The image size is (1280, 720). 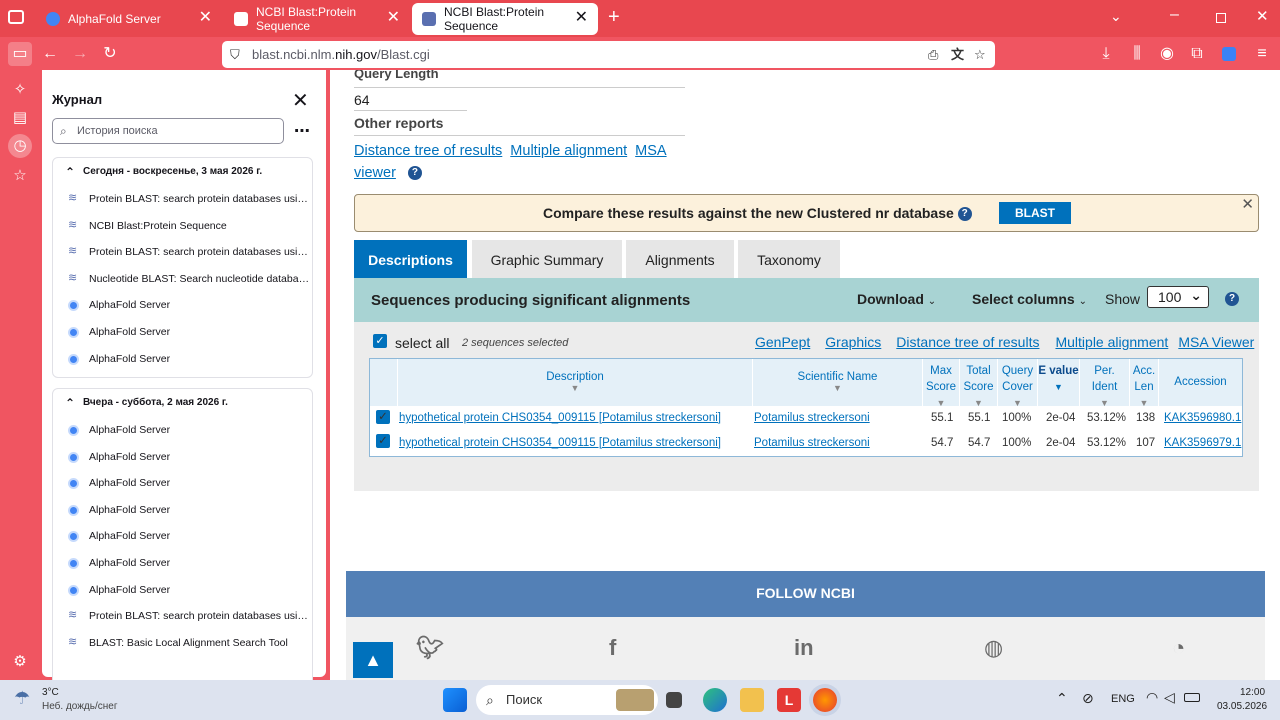 I want to click on library-icon: ⫼, so click(x=1137, y=54).